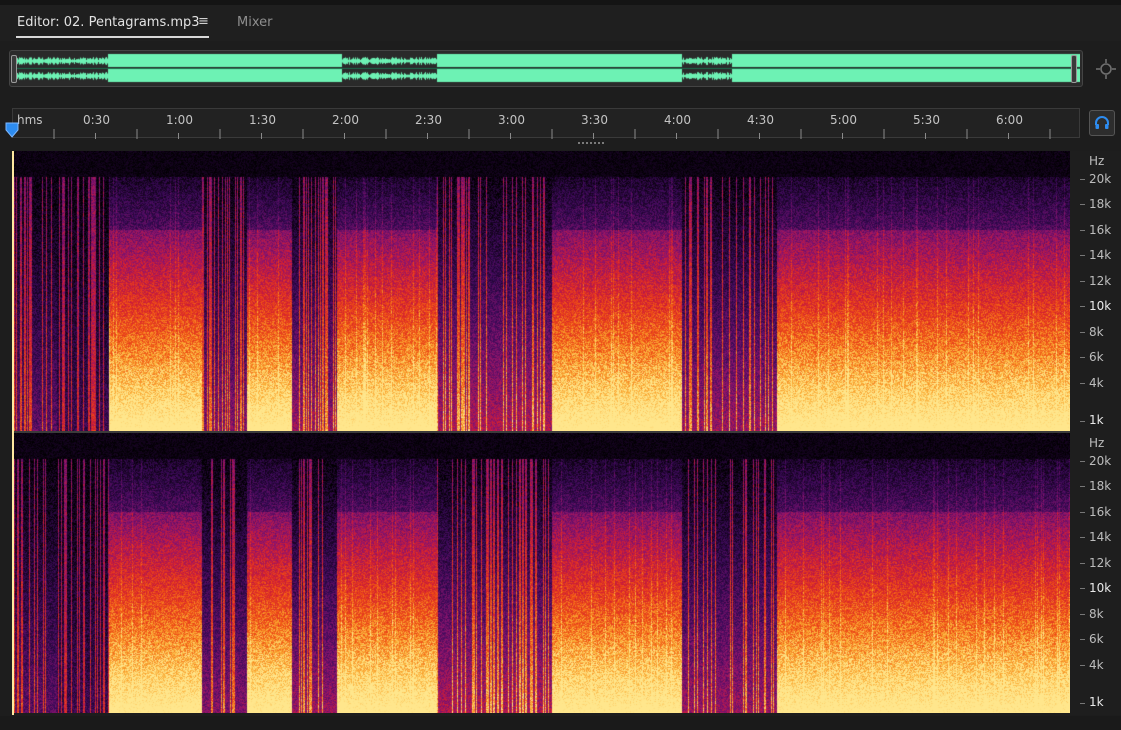  I want to click on tab-mixer: Mixer, so click(254, 22).